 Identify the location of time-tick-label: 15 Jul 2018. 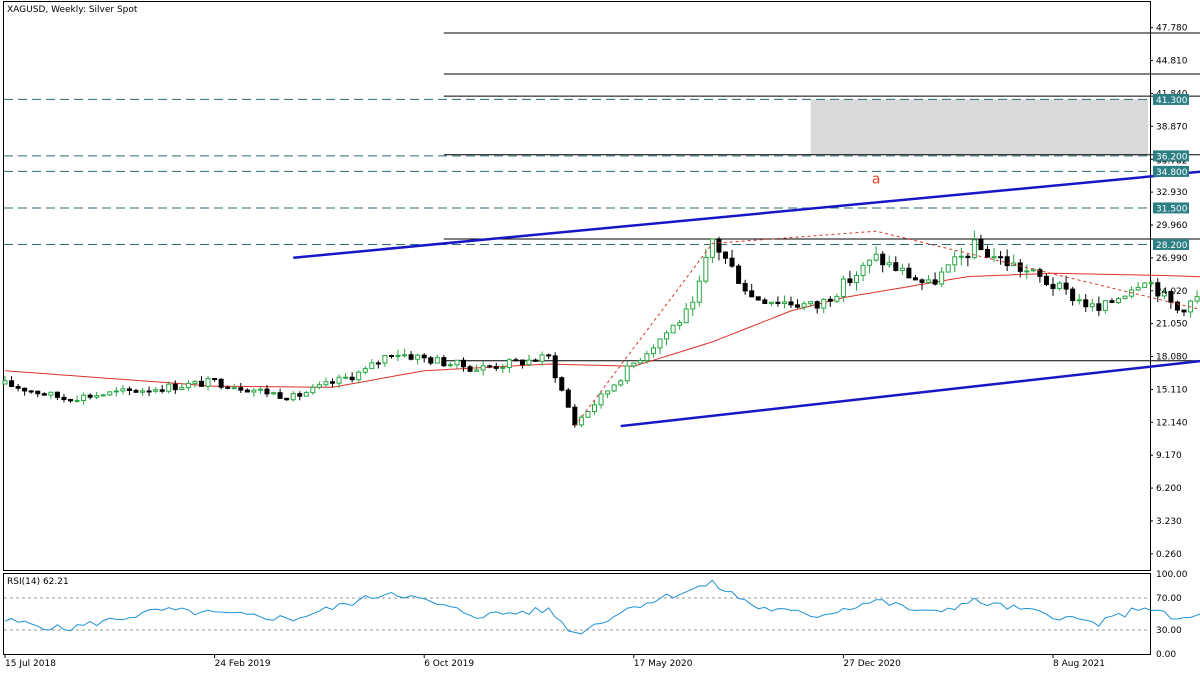
(30, 664).